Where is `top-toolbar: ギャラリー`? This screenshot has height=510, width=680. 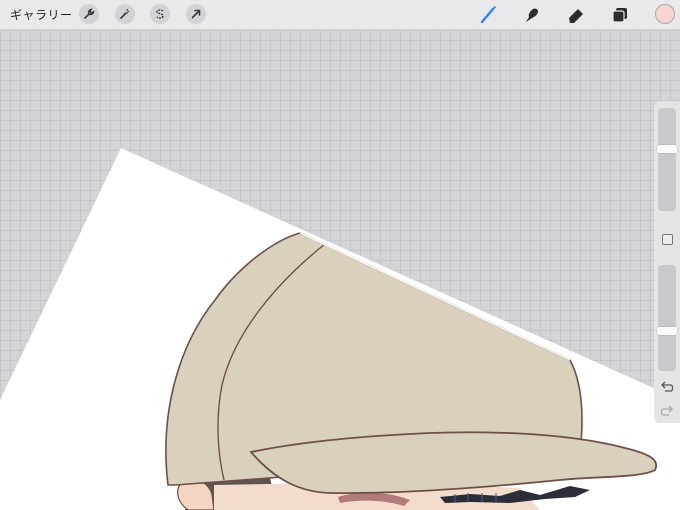 top-toolbar: ギャラリー is located at coordinates (340, 15).